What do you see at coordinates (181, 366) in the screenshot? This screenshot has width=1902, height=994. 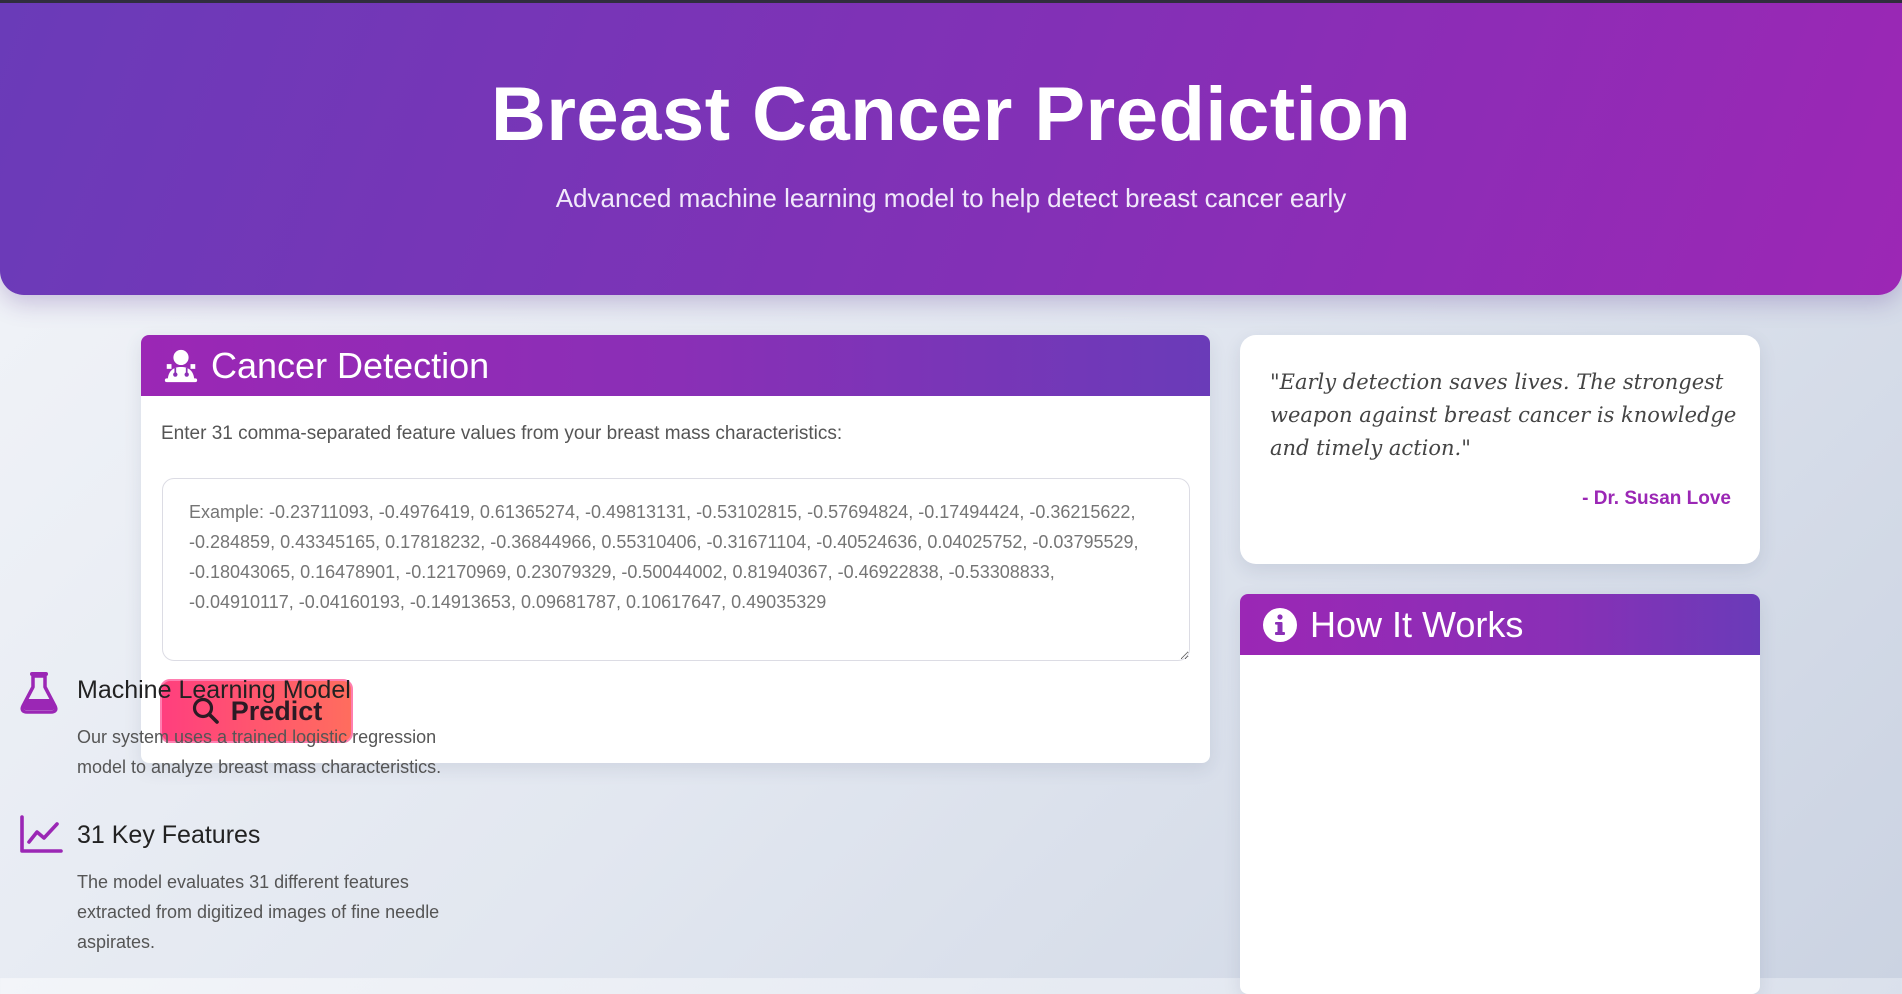 I see `user-doctor-icon` at bounding box center [181, 366].